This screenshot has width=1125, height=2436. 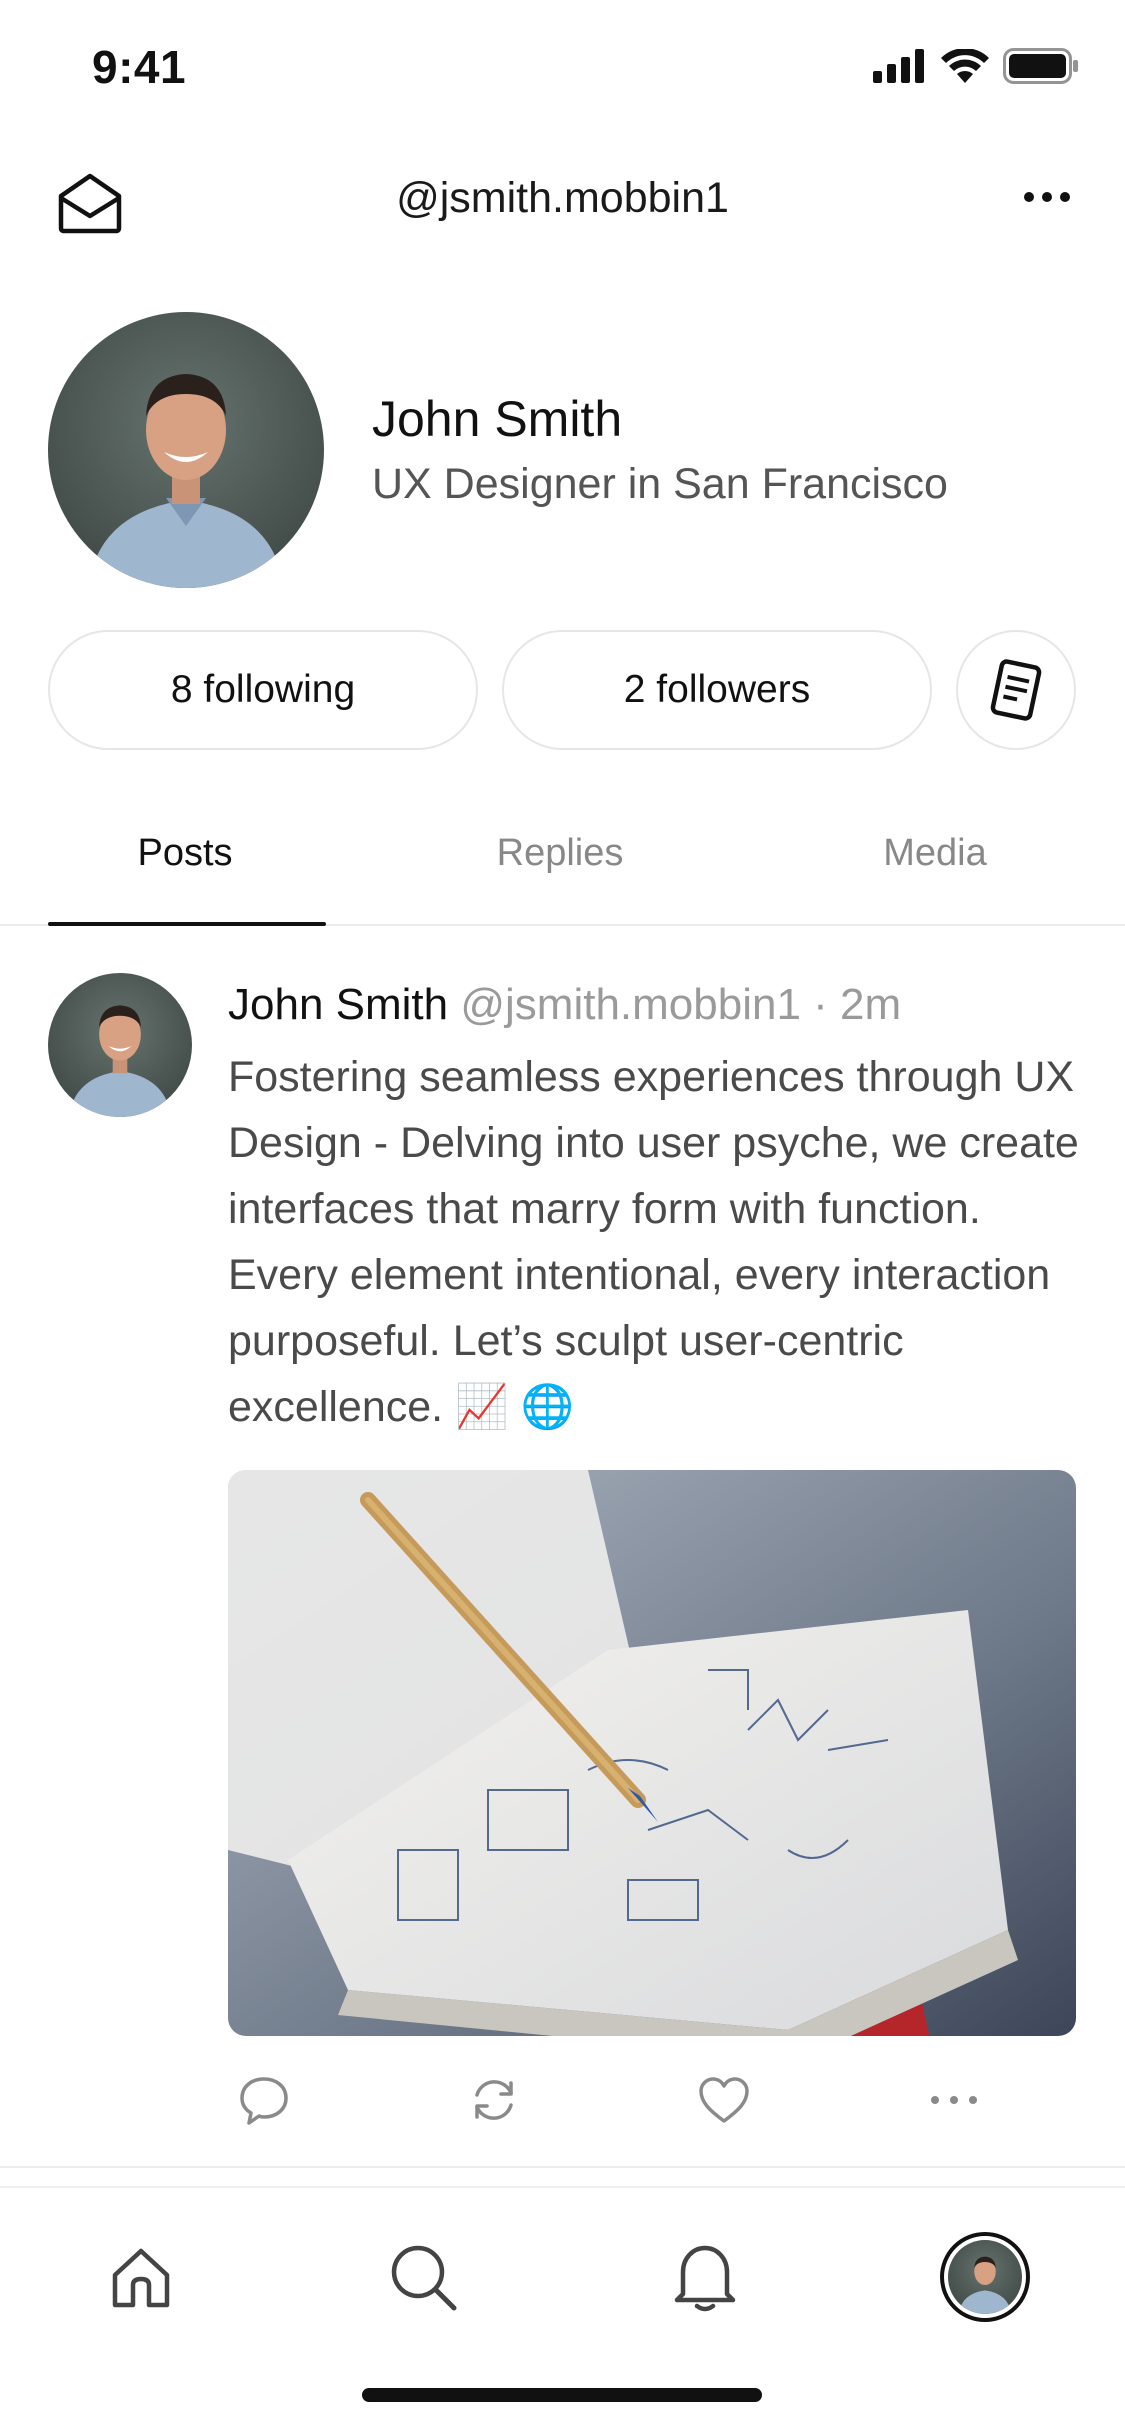 I want to click on note-icon, so click(x=1016, y=690).